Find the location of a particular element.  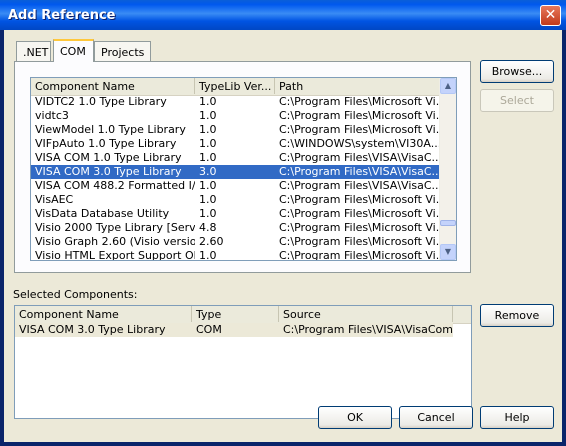

window-title: Add Reference is located at coordinates (62, 15).